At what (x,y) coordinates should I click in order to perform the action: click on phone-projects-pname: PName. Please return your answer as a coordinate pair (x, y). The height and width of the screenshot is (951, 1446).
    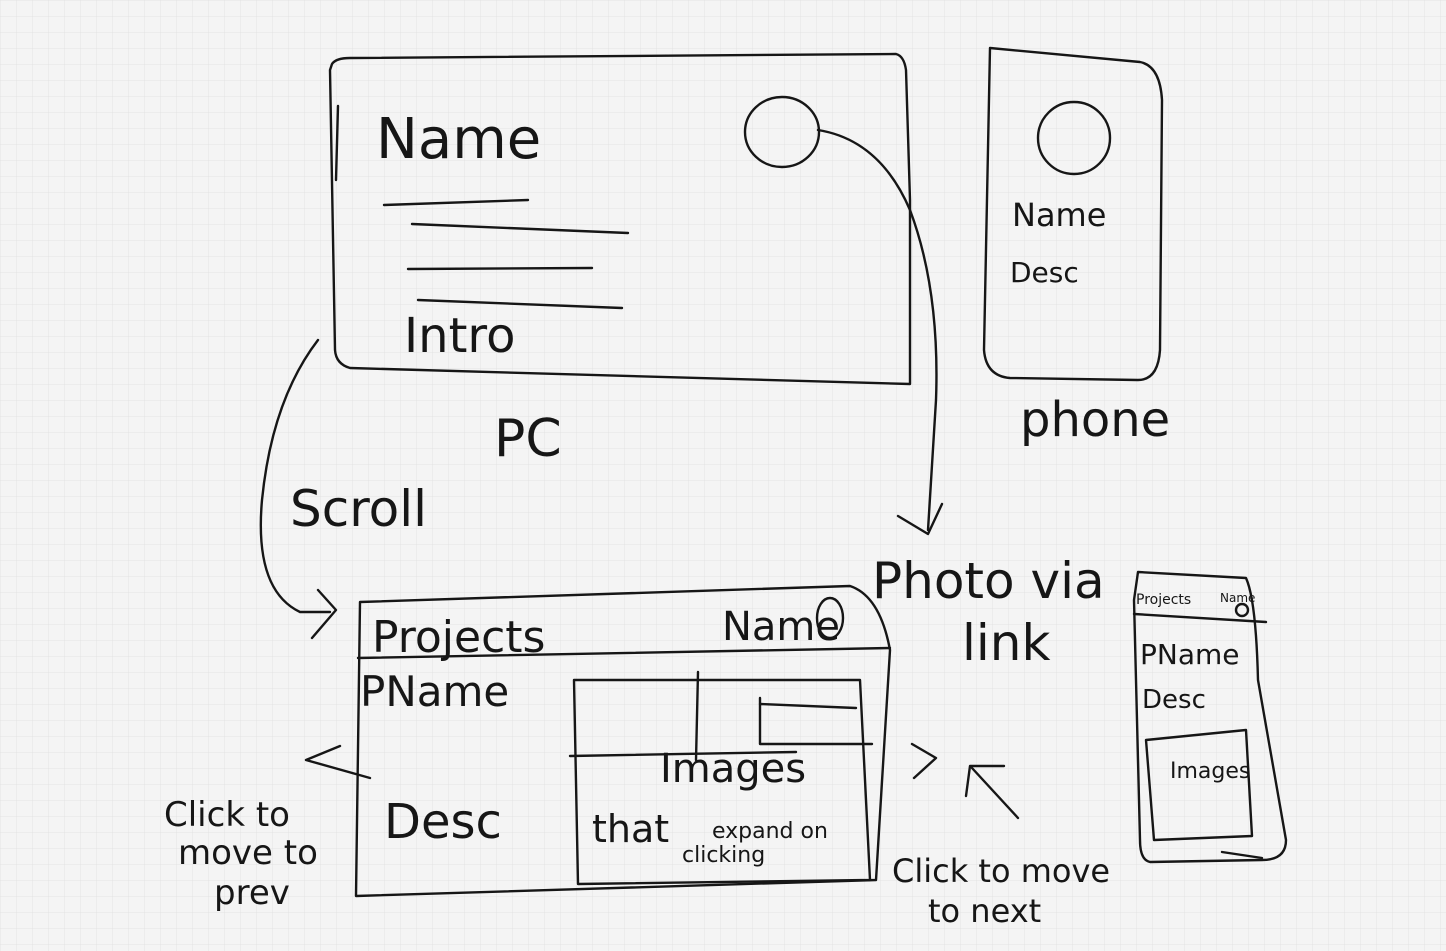
    Looking at the image, I should click on (1190, 654).